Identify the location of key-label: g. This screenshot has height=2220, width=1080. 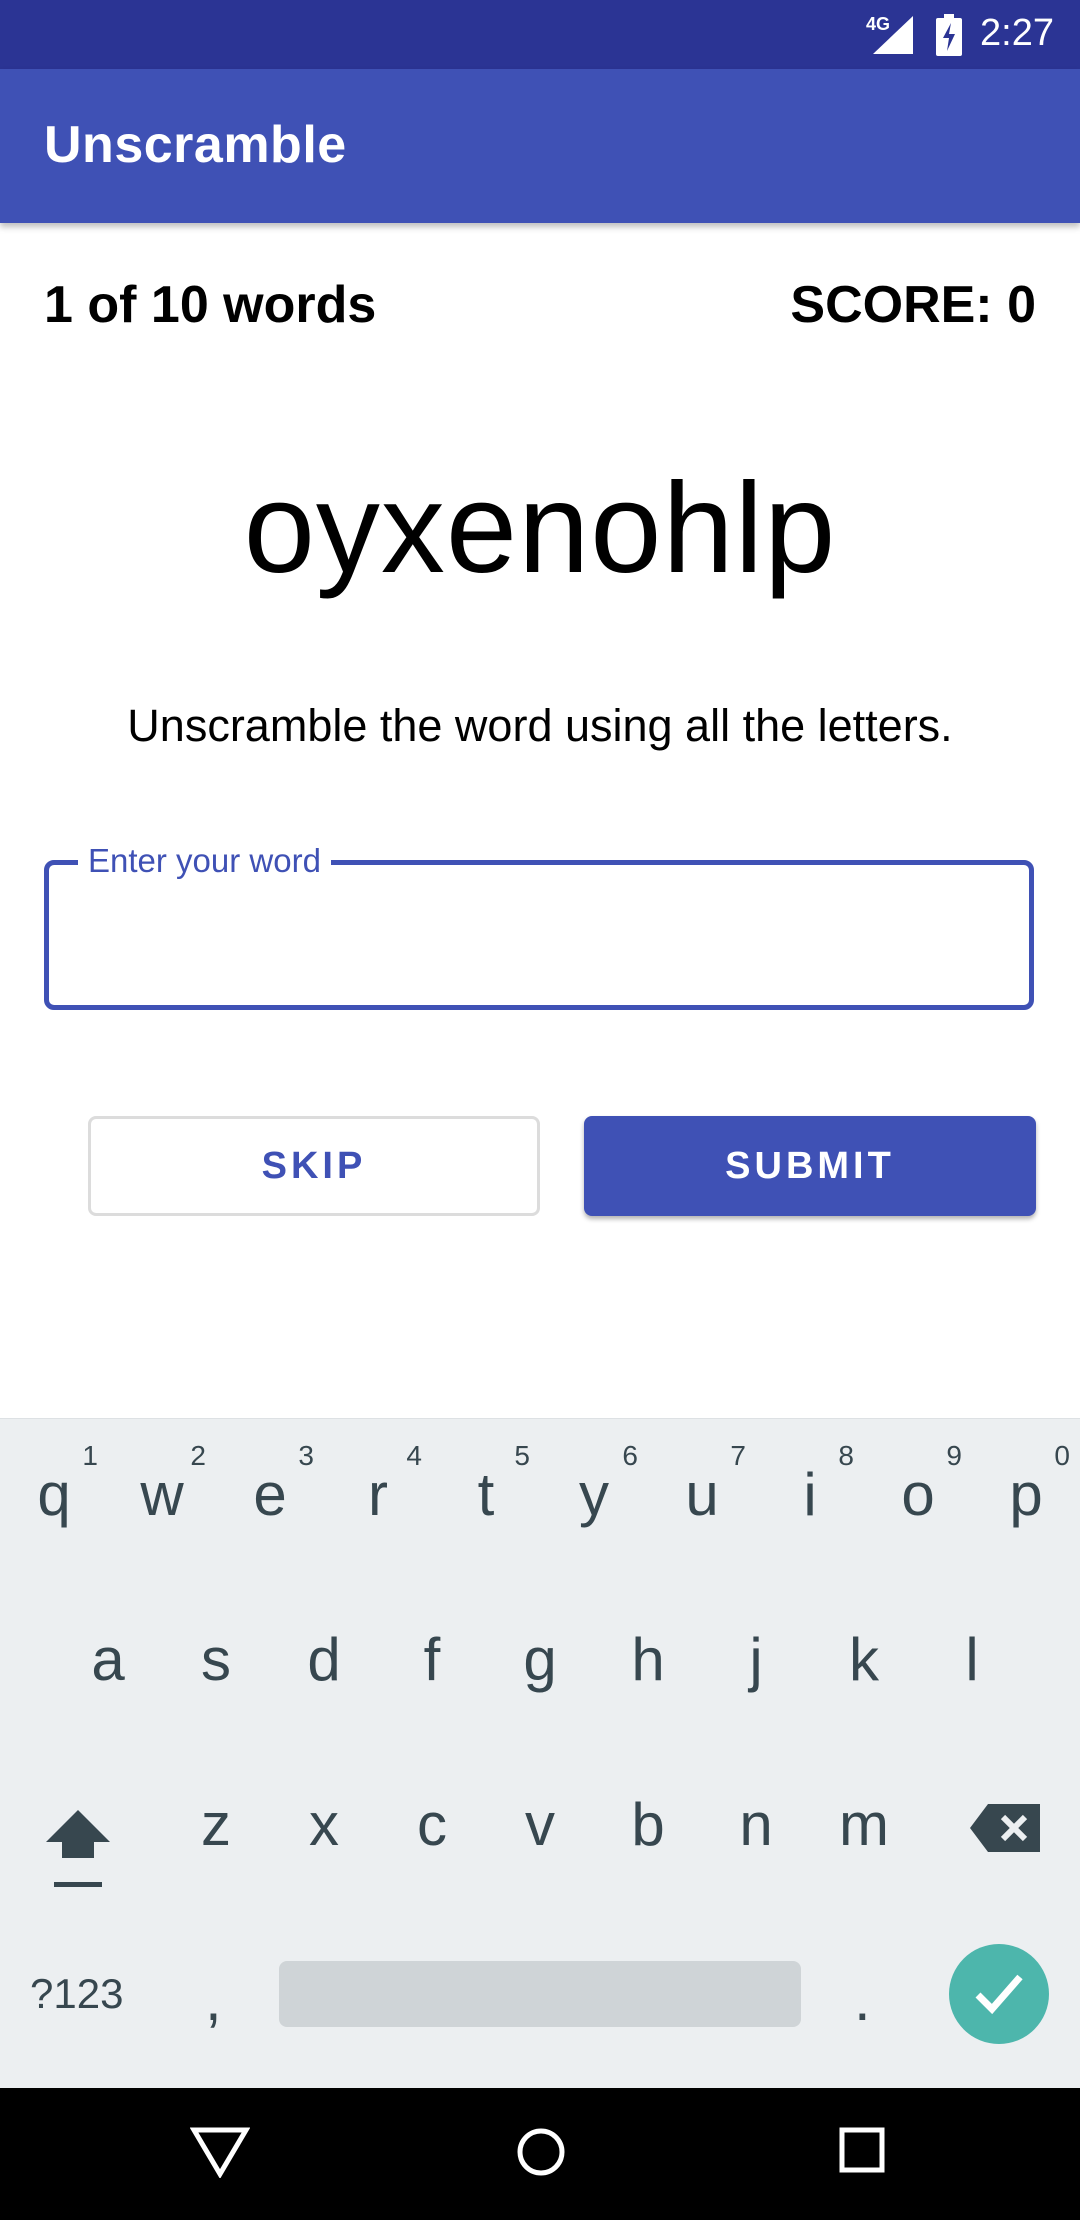
(540, 1659).